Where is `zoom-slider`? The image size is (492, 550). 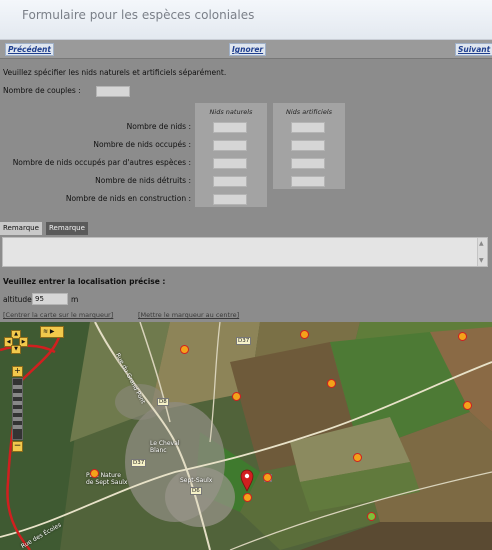 zoom-slider is located at coordinates (17, 409).